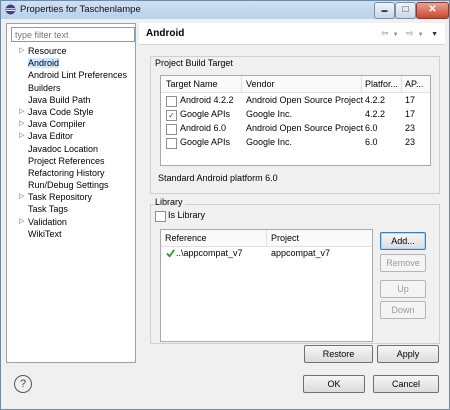 This screenshot has height=410, width=450. What do you see at coordinates (410, 128) in the screenshot?
I see `target-api: 23` at bounding box center [410, 128].